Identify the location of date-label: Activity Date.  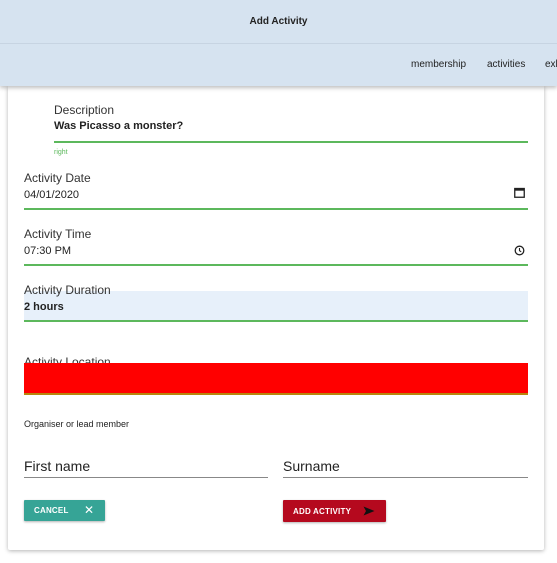
(57, 178).